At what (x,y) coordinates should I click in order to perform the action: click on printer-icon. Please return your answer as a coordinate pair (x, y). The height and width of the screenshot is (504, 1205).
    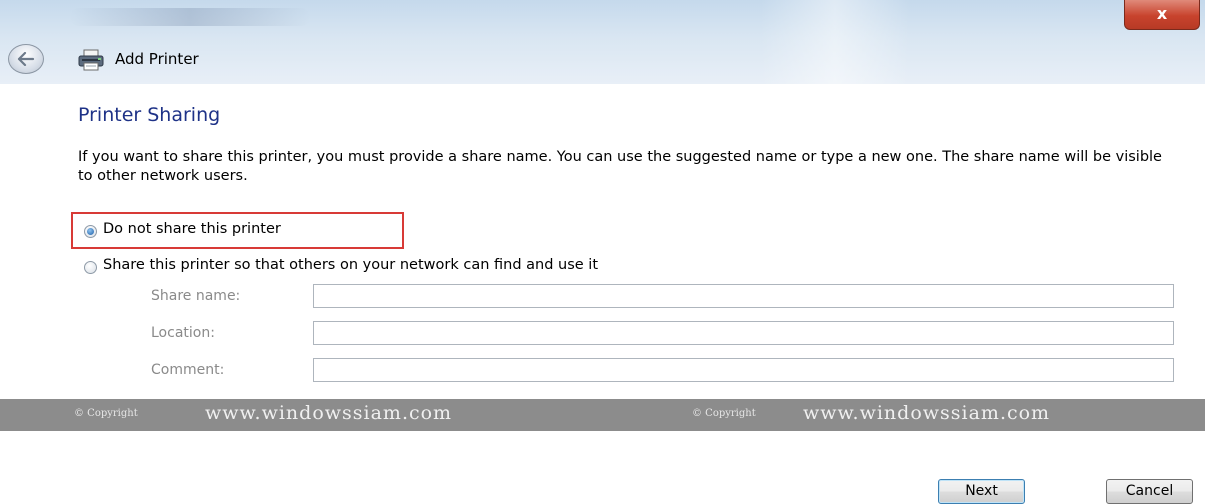
    Looking at the image, I should click on (91, 60).